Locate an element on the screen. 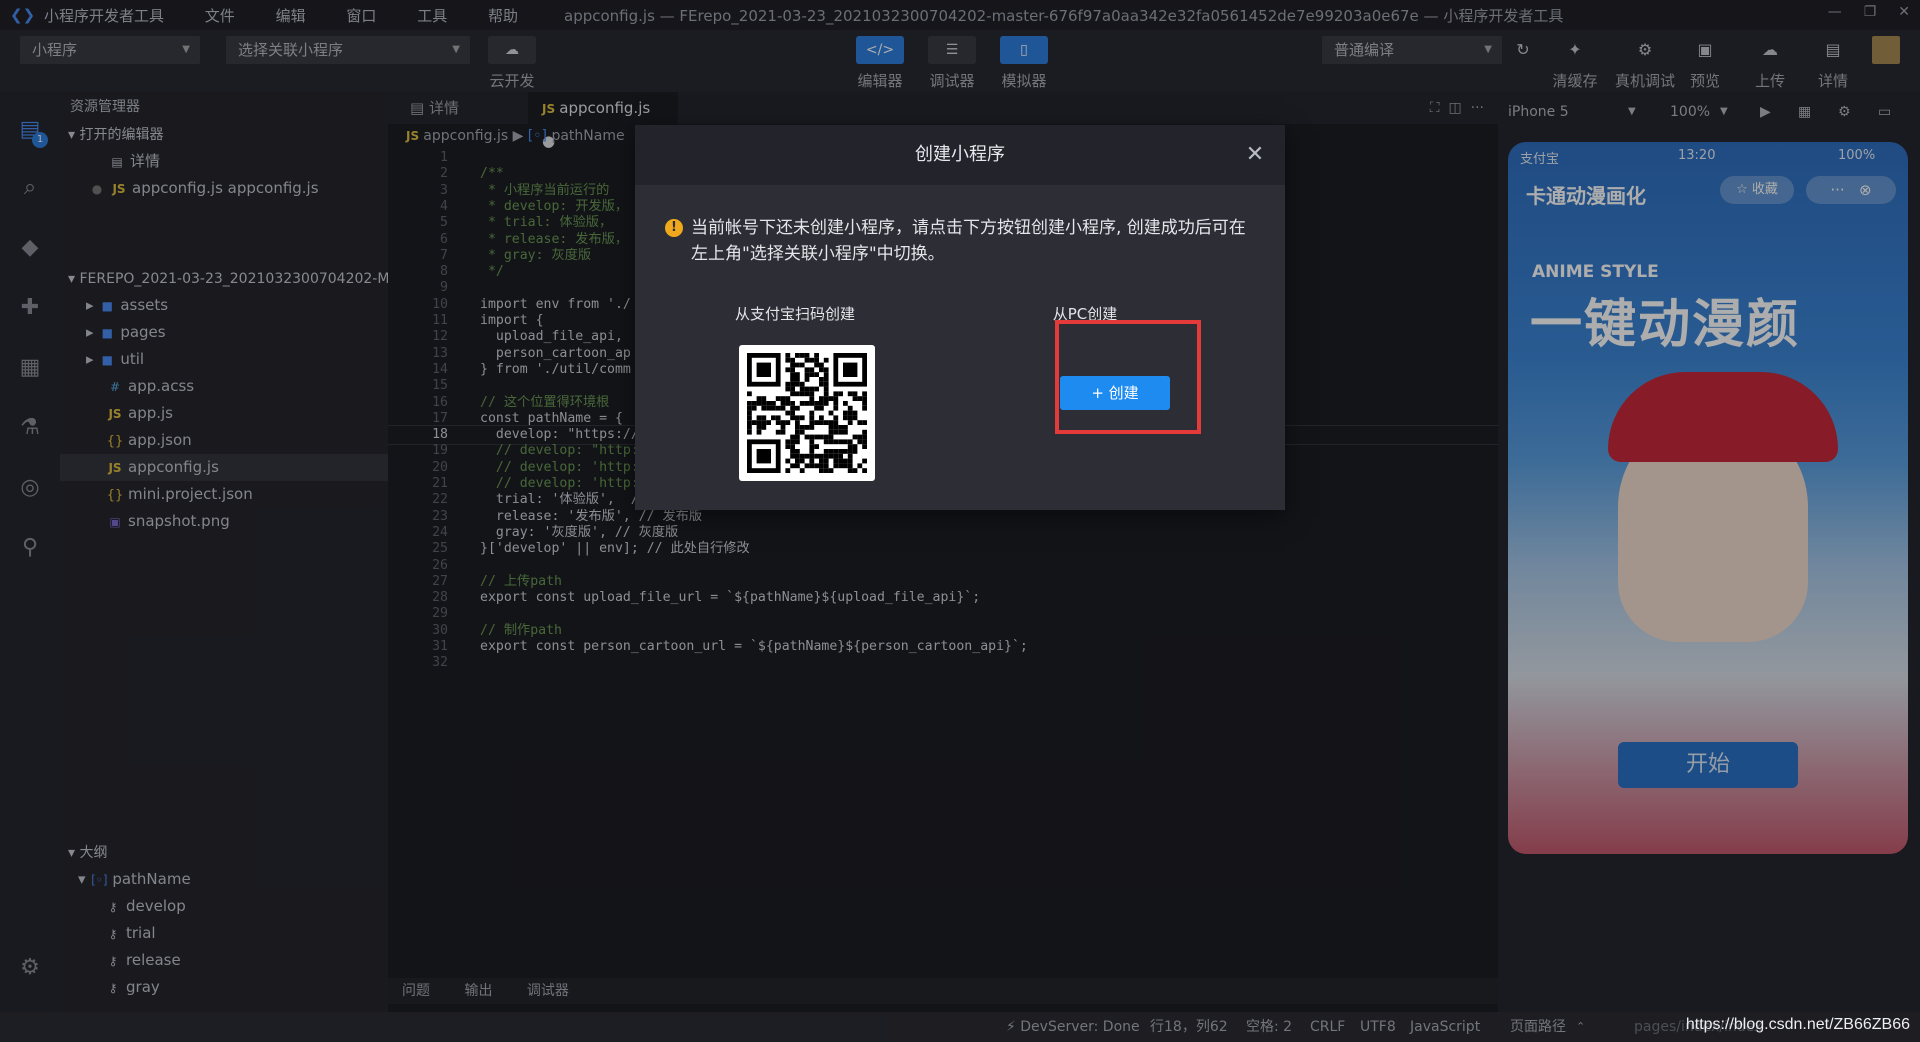 Image resolution: width=1920 pixels, height=1042 pixels. qr-code-image is located at coordinates (807, 413).